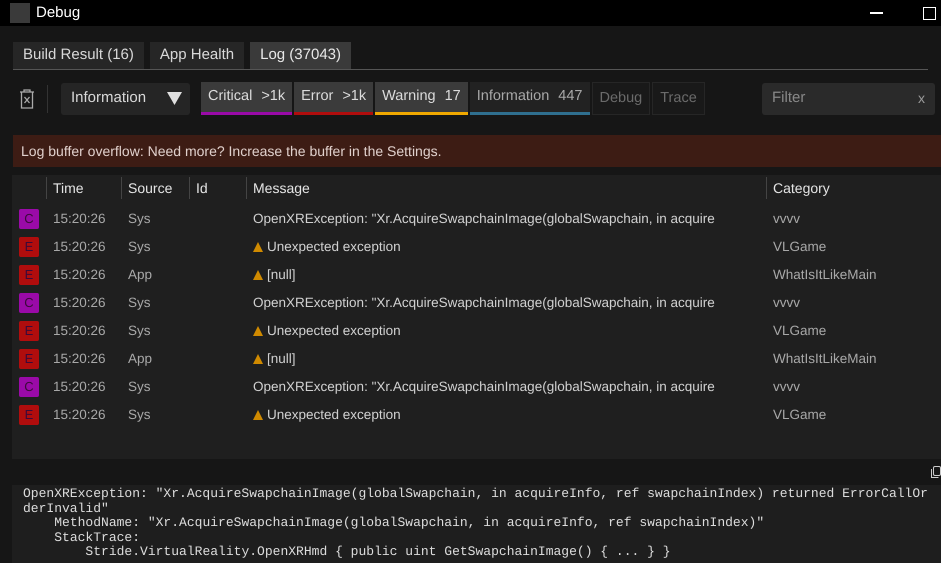  Describe the element at coordinates (378, 552) in the screenshot. I see `details-line: Stride.VirtualReality.OpenXRHmd { public uint GetSwapchainImage() { ... } }` at that location.